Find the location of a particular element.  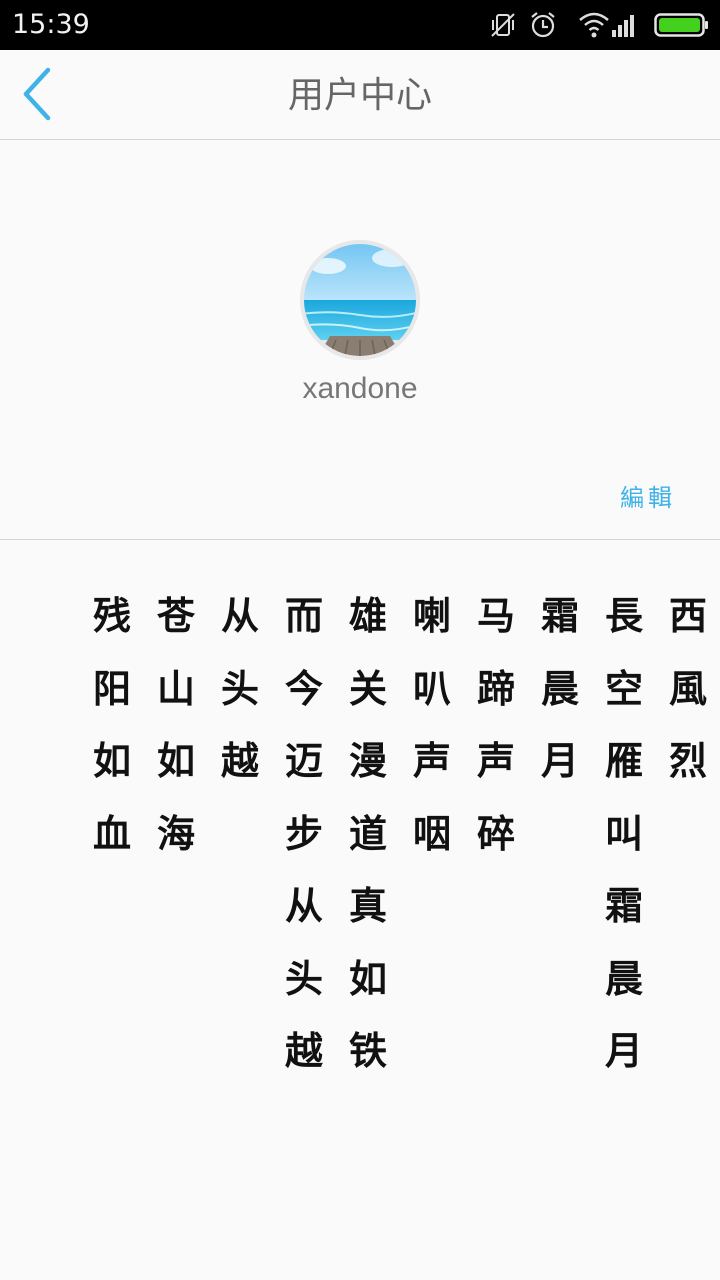

poem-column: 而今迈步从头越 is located at coordinates (304, 834).